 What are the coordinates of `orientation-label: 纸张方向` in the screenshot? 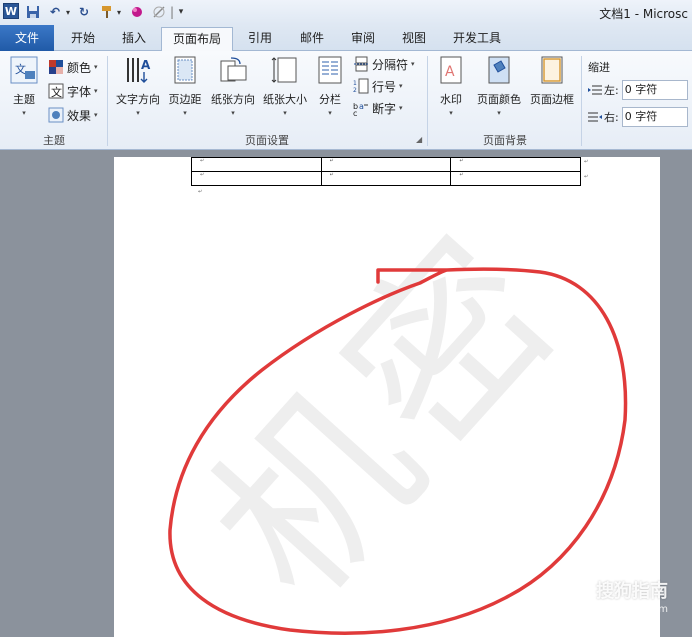 It's located at (233, 99).